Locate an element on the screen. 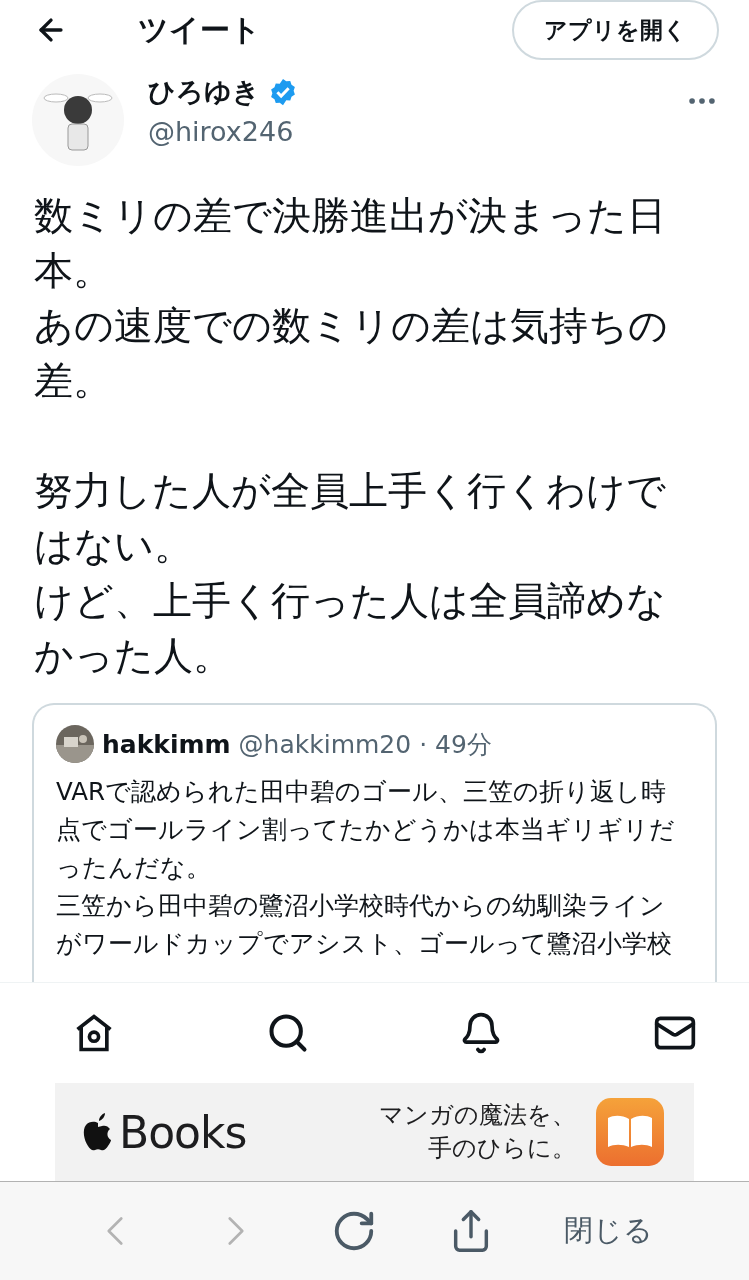 This screenshot has height=1280, width=749. quoted-author-name: hakkimm is located at coordinates (166, 744).